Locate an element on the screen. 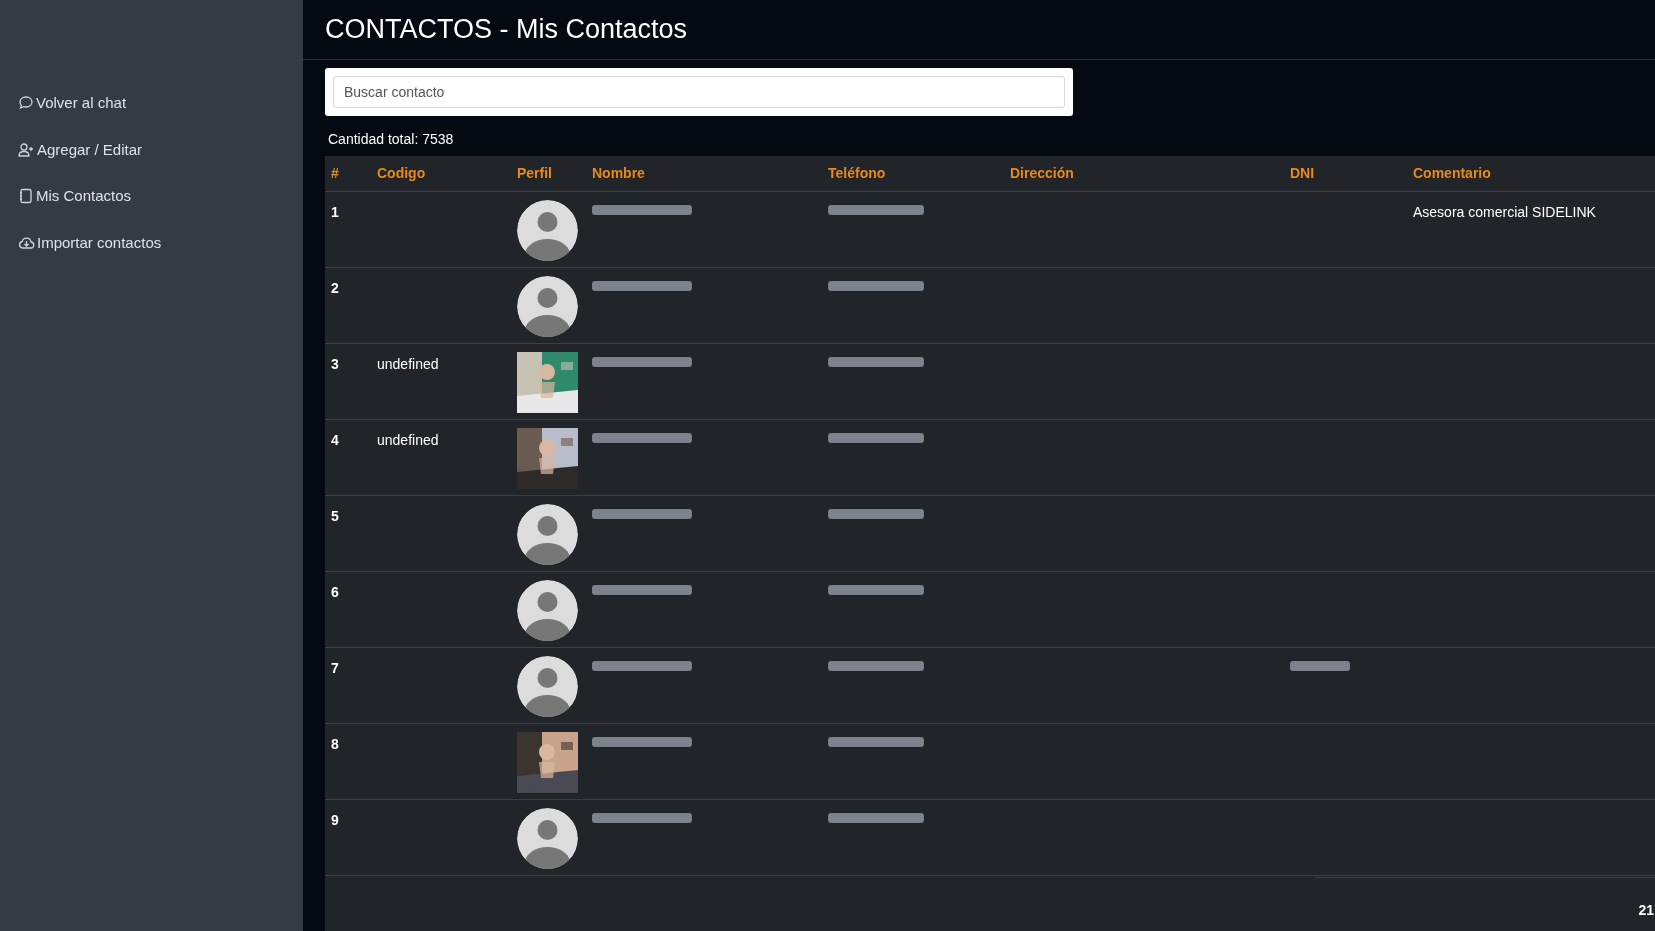 Image resolution: width=1655 pixels, height=931 pixels. page-number: 21 is located at coordinates (1646, 910).